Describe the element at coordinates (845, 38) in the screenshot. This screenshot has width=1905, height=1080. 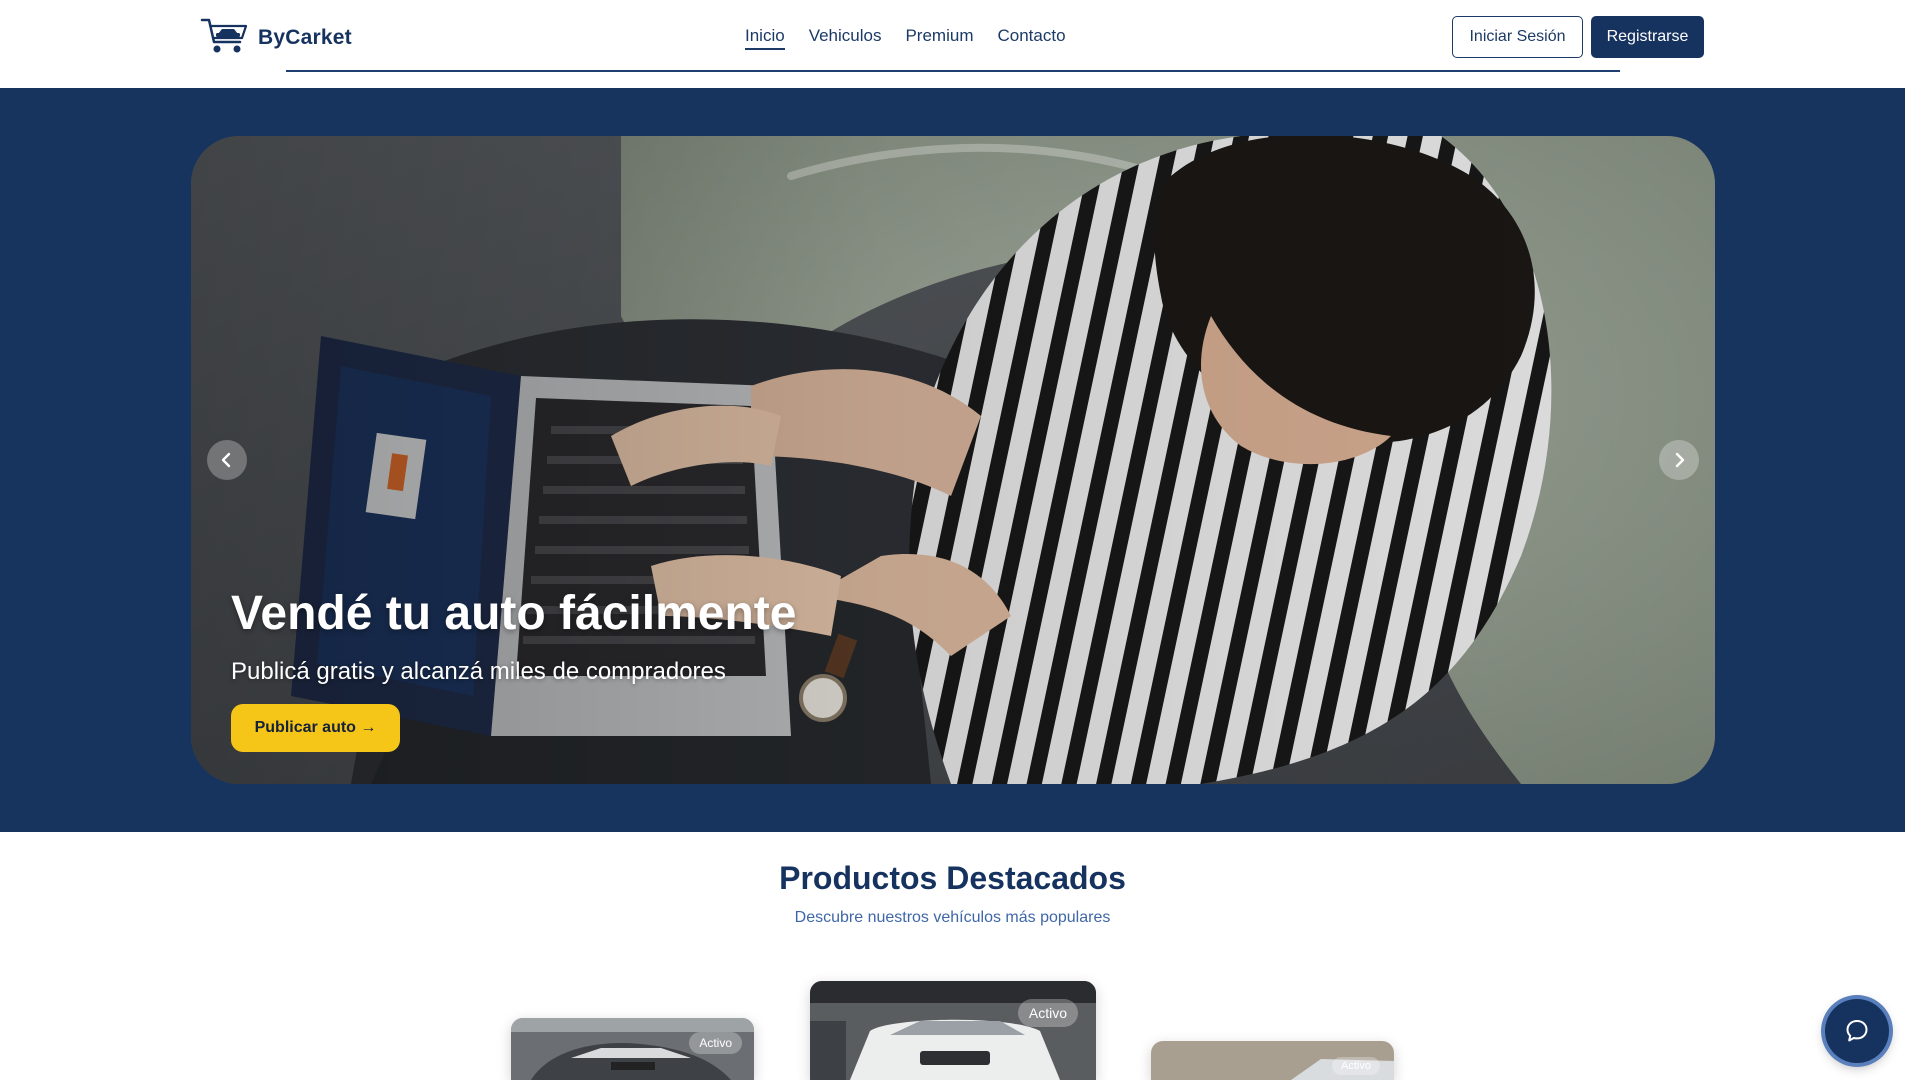
I see `nav-vehiculos: Vehiculos` at that location.